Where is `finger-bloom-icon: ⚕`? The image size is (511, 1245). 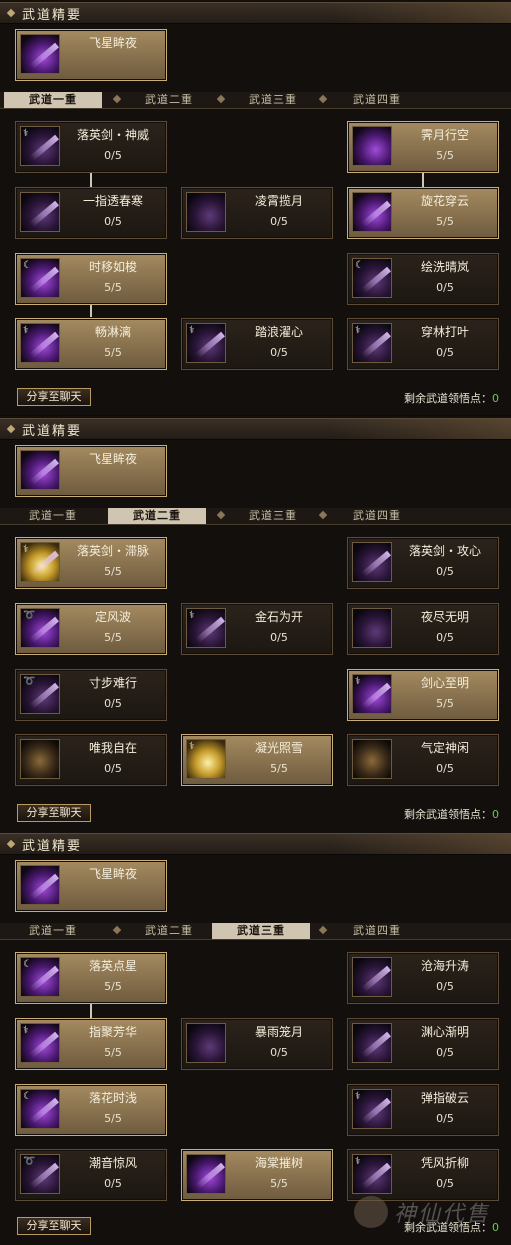 finger-bloom-icon: ⚕ is located at coordinates (40, 1043).